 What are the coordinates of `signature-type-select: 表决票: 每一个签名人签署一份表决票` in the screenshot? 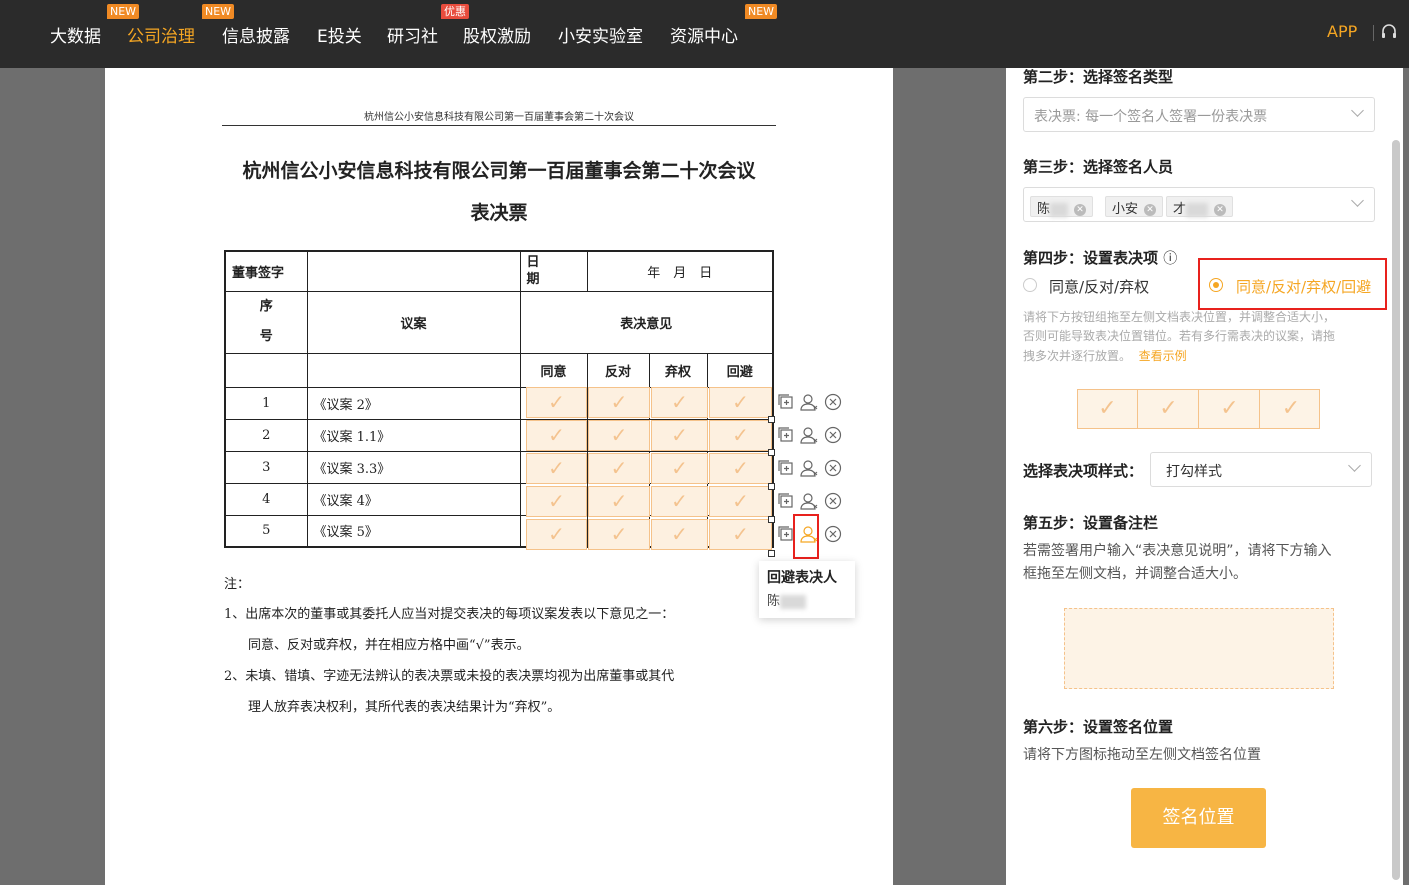 It's located at (1199, 114).